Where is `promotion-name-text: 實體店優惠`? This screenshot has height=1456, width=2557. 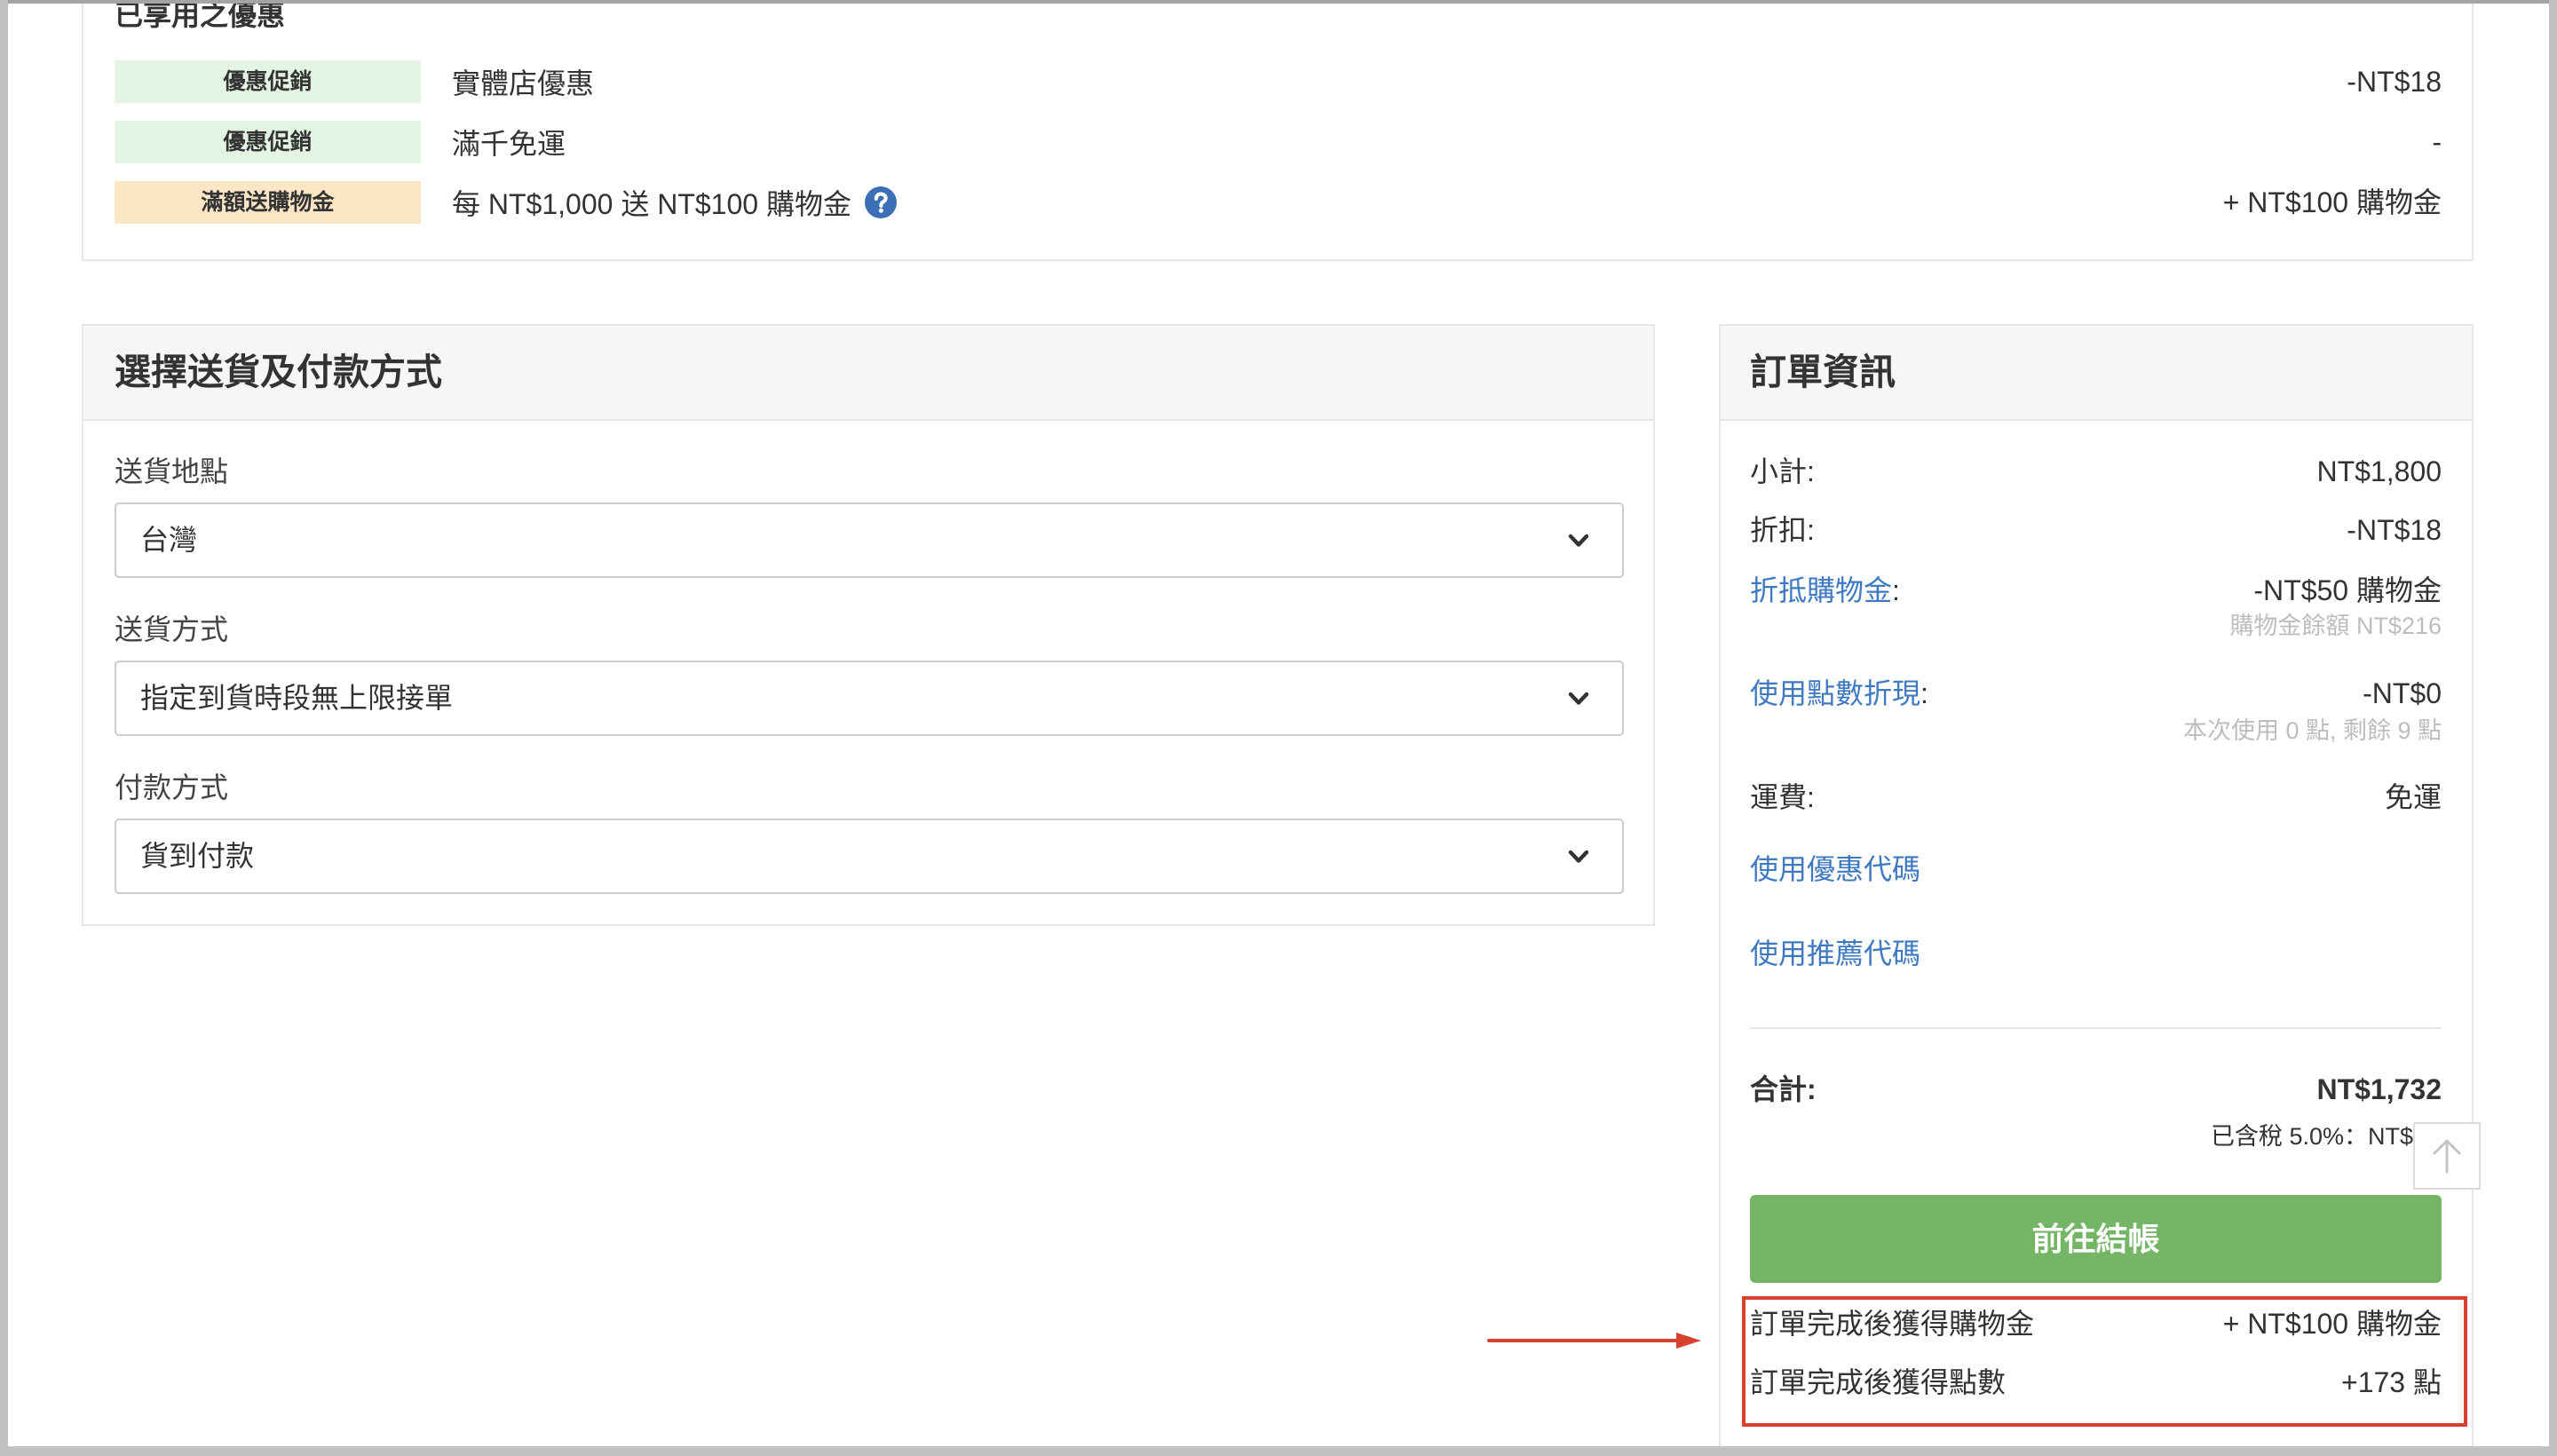
promotion-name-text: 實體店優惠 is located at coordinates (523, 83).